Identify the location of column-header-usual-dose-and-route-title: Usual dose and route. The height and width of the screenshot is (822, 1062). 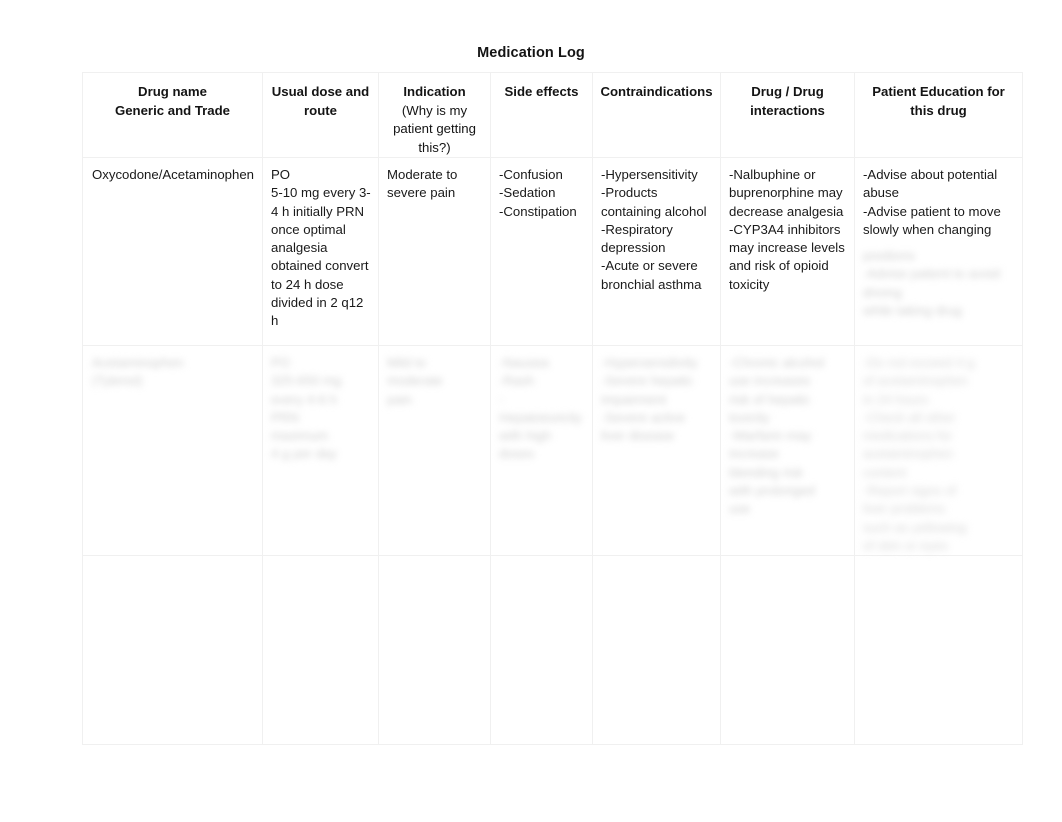
(320, 101).